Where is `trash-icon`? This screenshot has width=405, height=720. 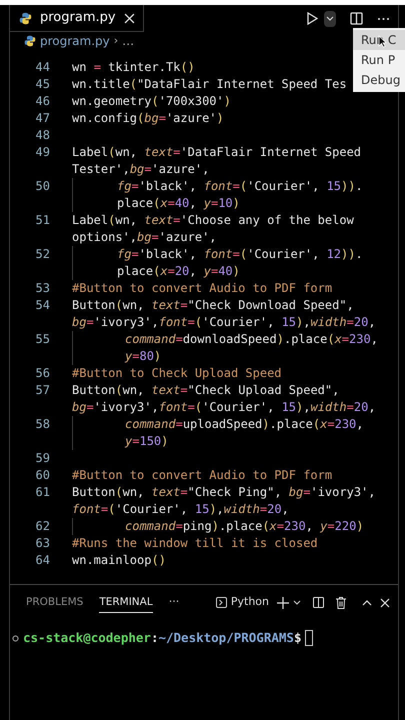
trash-icon is located at coordinates (341, 602).